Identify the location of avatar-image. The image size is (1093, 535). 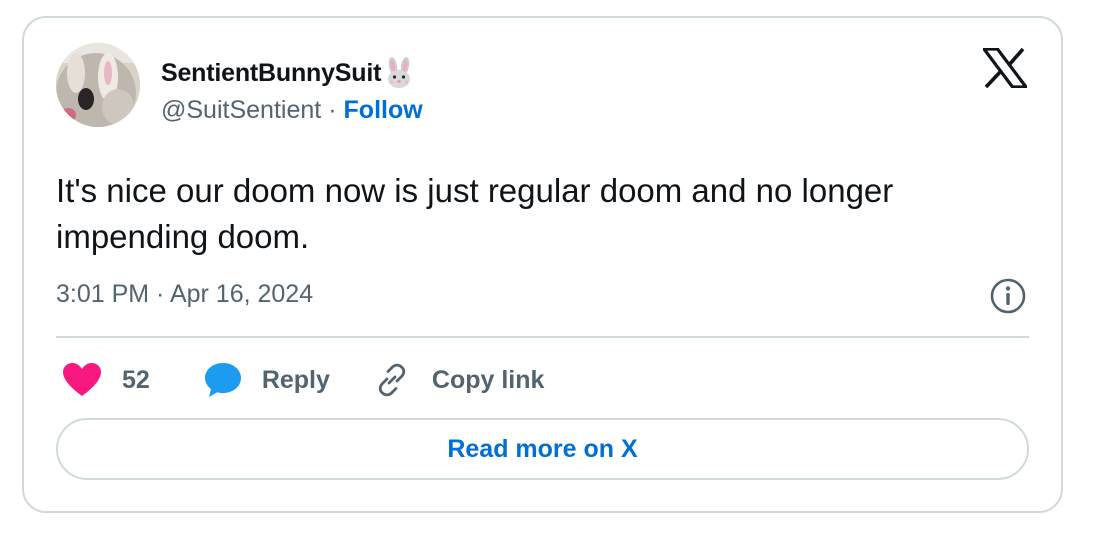
(98, 85).